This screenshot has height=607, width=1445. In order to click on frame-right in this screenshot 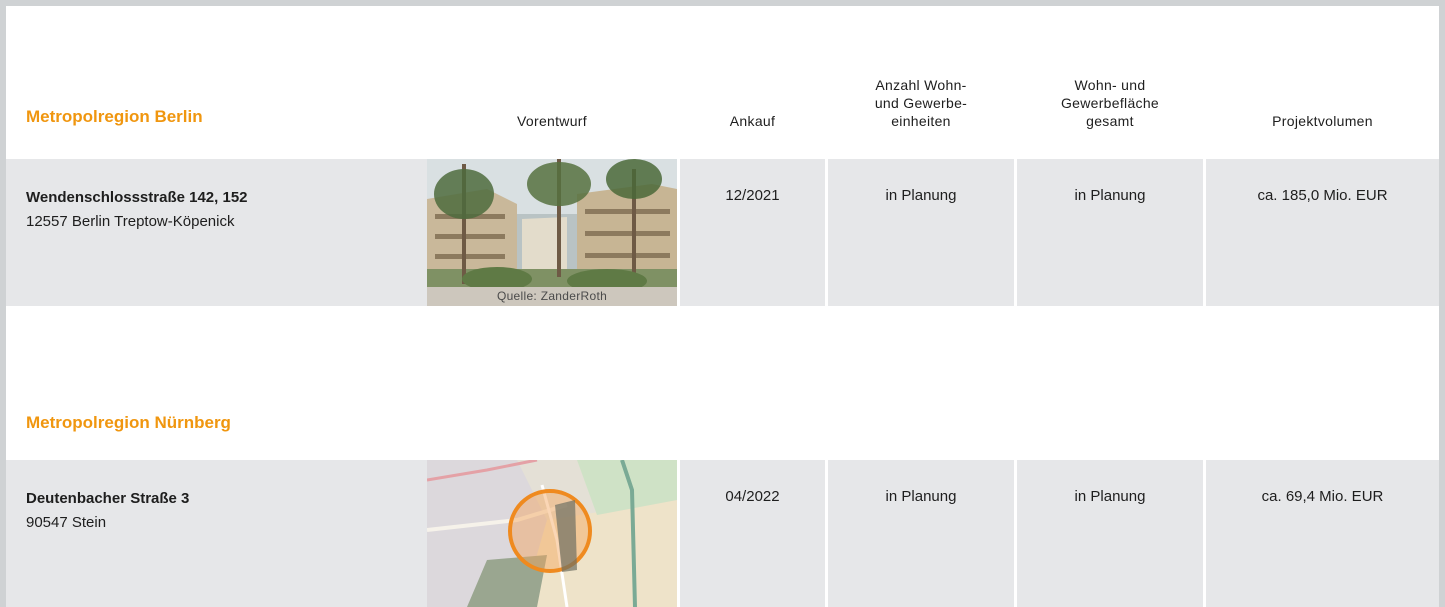, I will do `click(1442, 303)`.